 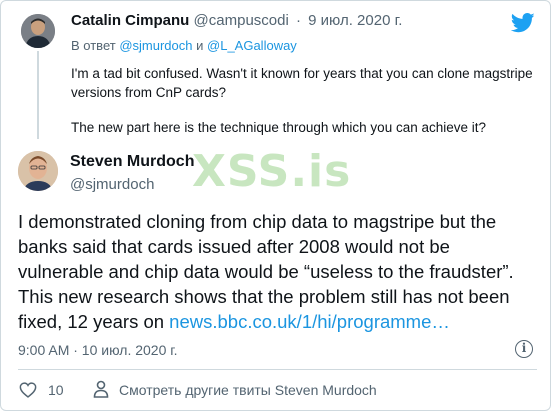 What do you see at coordinates (132, 162) in the screenshot?
I see `main-author-name: Steven Murdoch` at bounding box center [132, 162].